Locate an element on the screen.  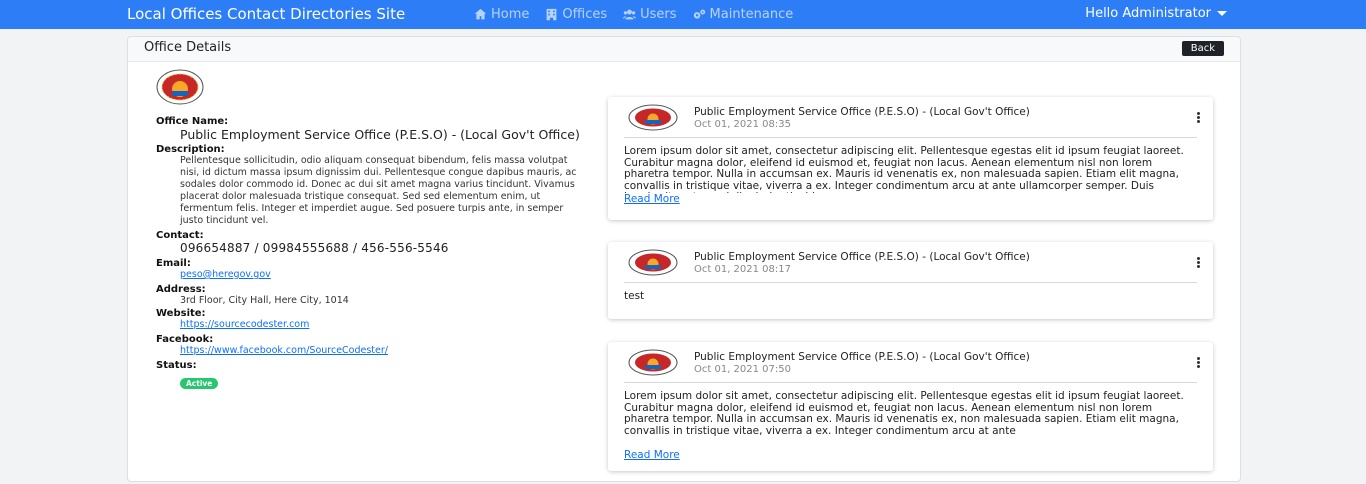
nav-users-label: Users is located at coordinates (658, 14).